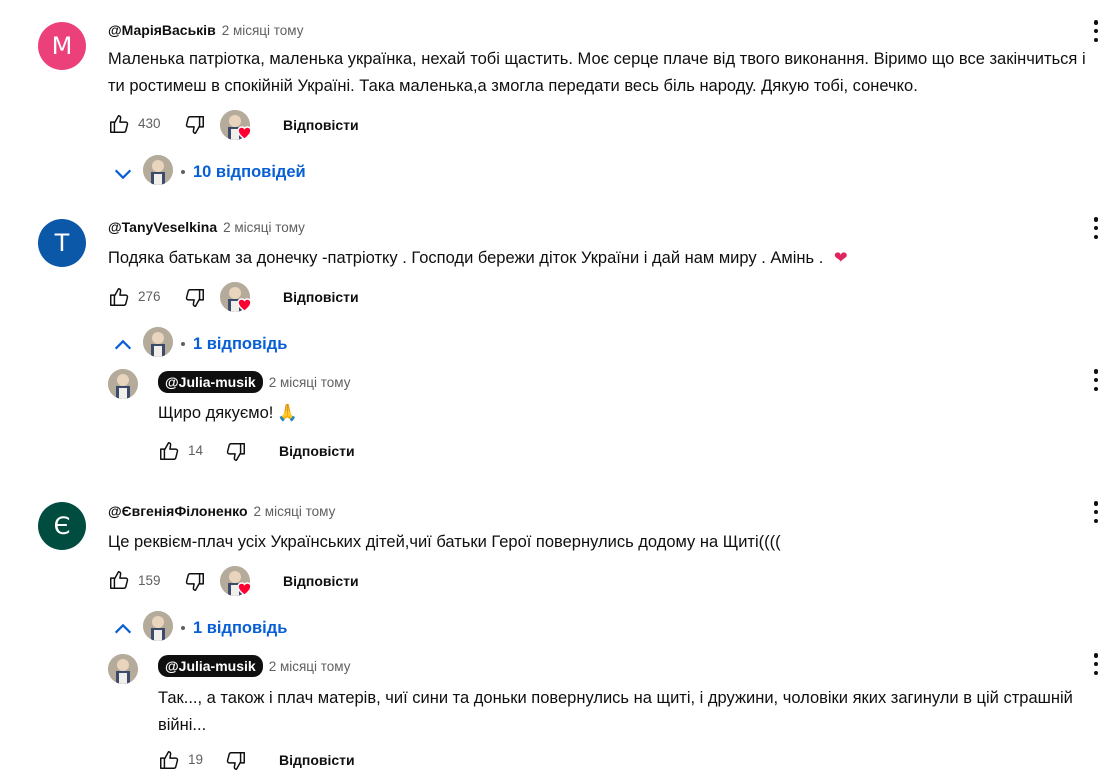 This screenshot has height=772, width=1113. What do you see at coordinates (196, 450) in the screenshot?
I see `like-count: 14` at bounding box center [196, 450].